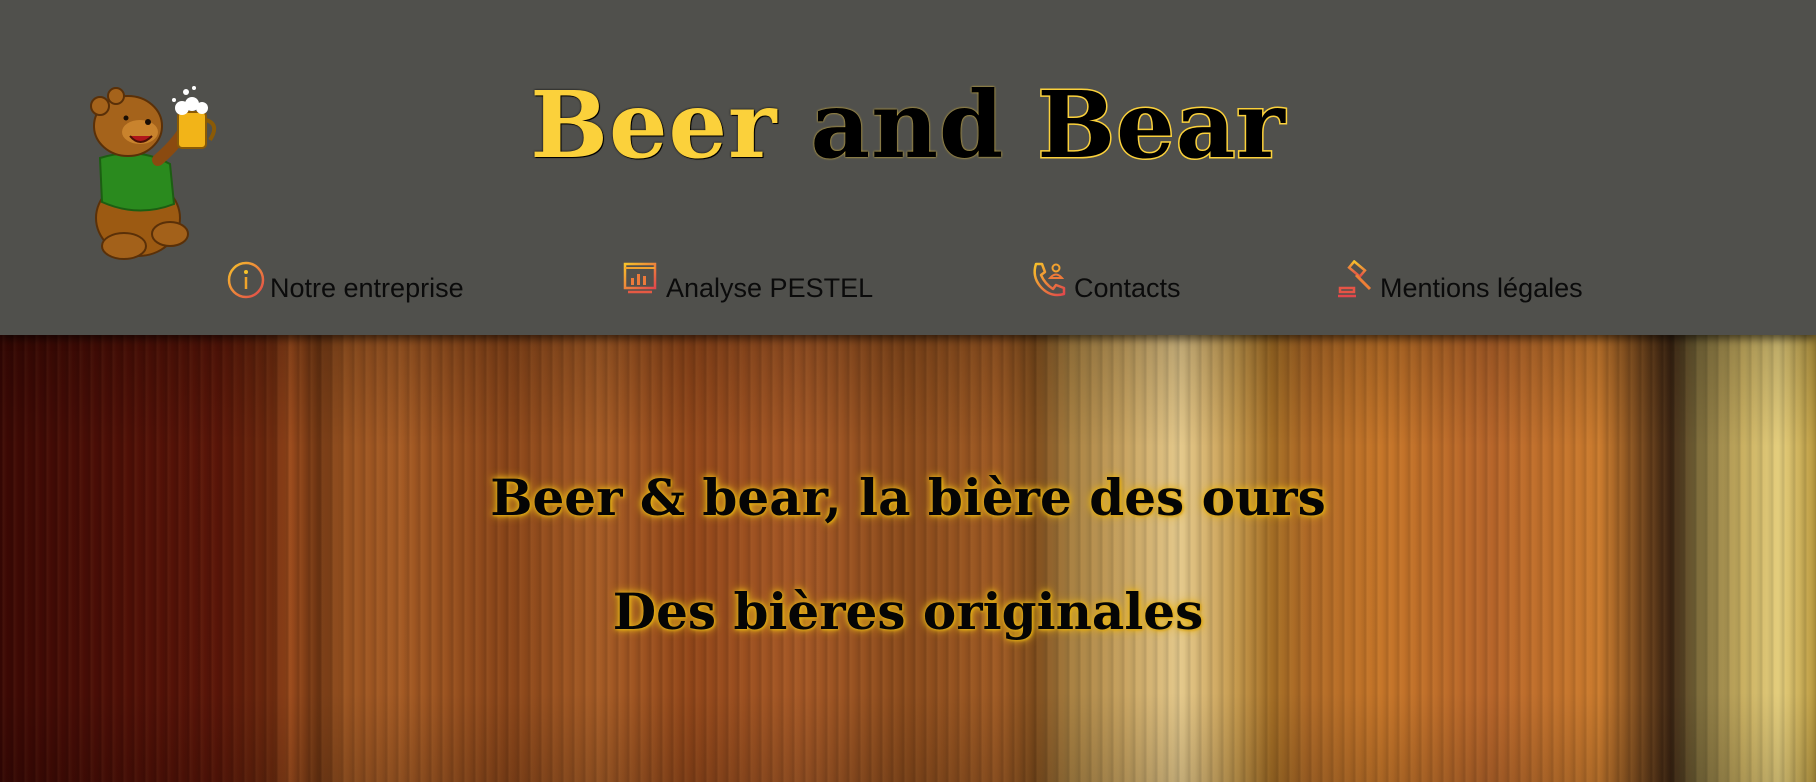 The image size is (1816, 782). Describe the element at coordinates (640, 278) in the screenshot. I see `presentation-board-icon` at that location.